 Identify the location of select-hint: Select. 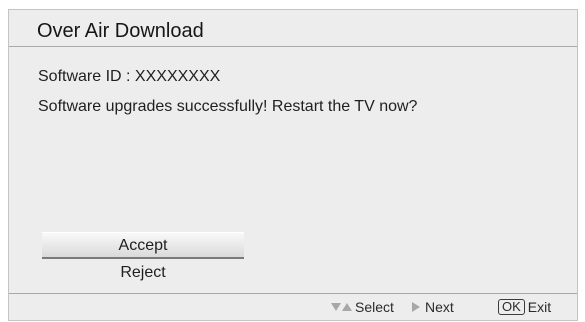
(362, 307).